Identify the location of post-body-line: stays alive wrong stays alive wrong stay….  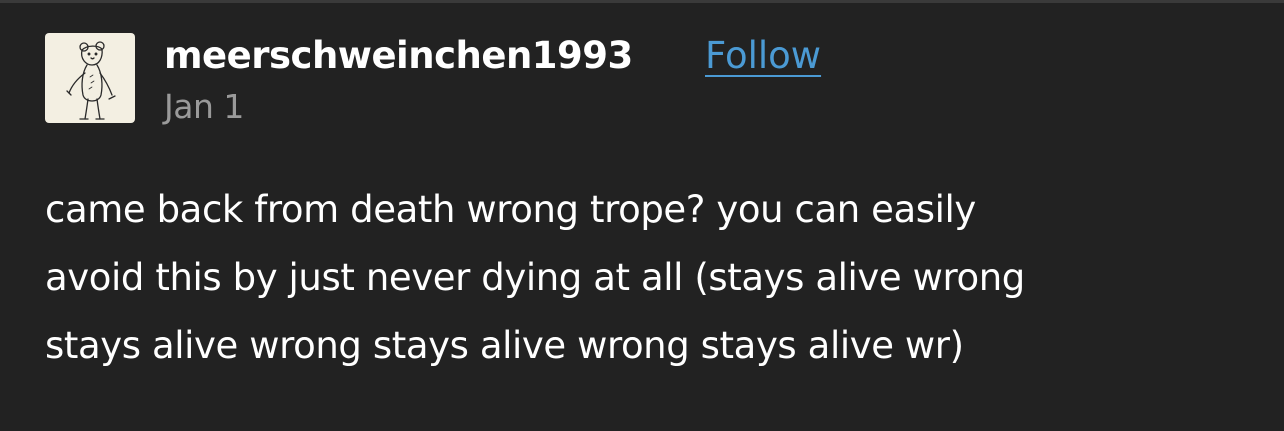
(504, 345).